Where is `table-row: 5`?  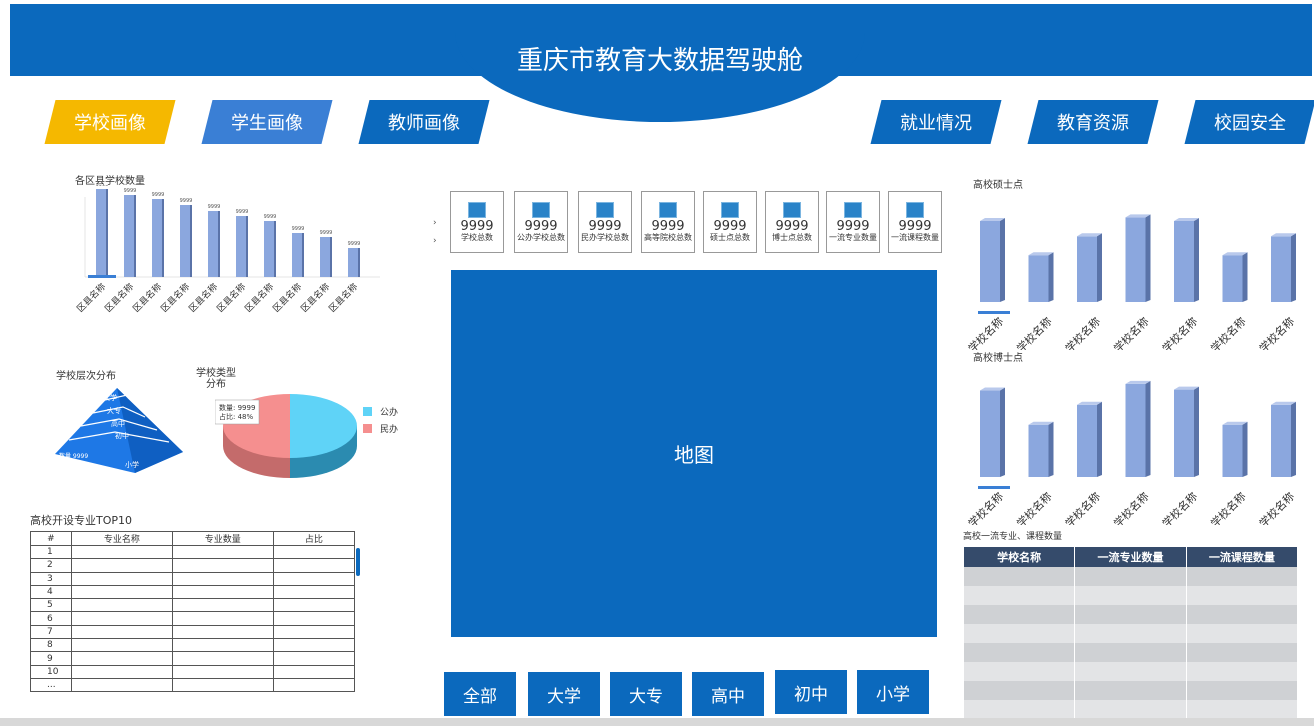
table-row: 5 is located at coordinates (193, 605).